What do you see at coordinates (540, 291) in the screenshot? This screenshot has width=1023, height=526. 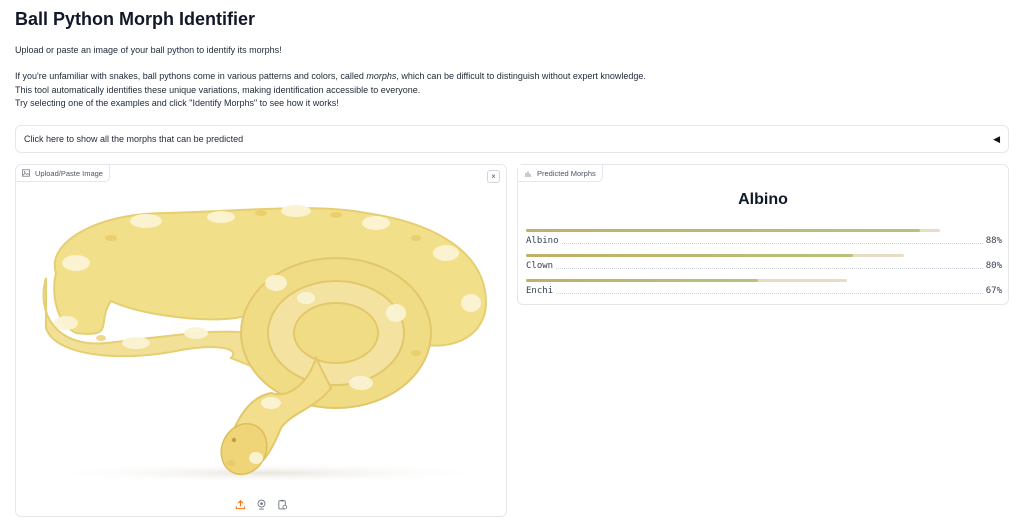 I see `confidence-label: Enchi` at bounding box center [540, 291].